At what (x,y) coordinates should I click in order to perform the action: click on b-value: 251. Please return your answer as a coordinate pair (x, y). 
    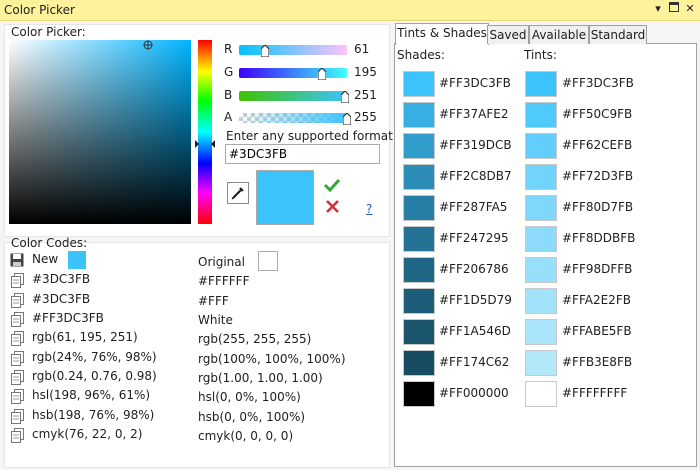
    Looking at the image, I should click on (365, 95).